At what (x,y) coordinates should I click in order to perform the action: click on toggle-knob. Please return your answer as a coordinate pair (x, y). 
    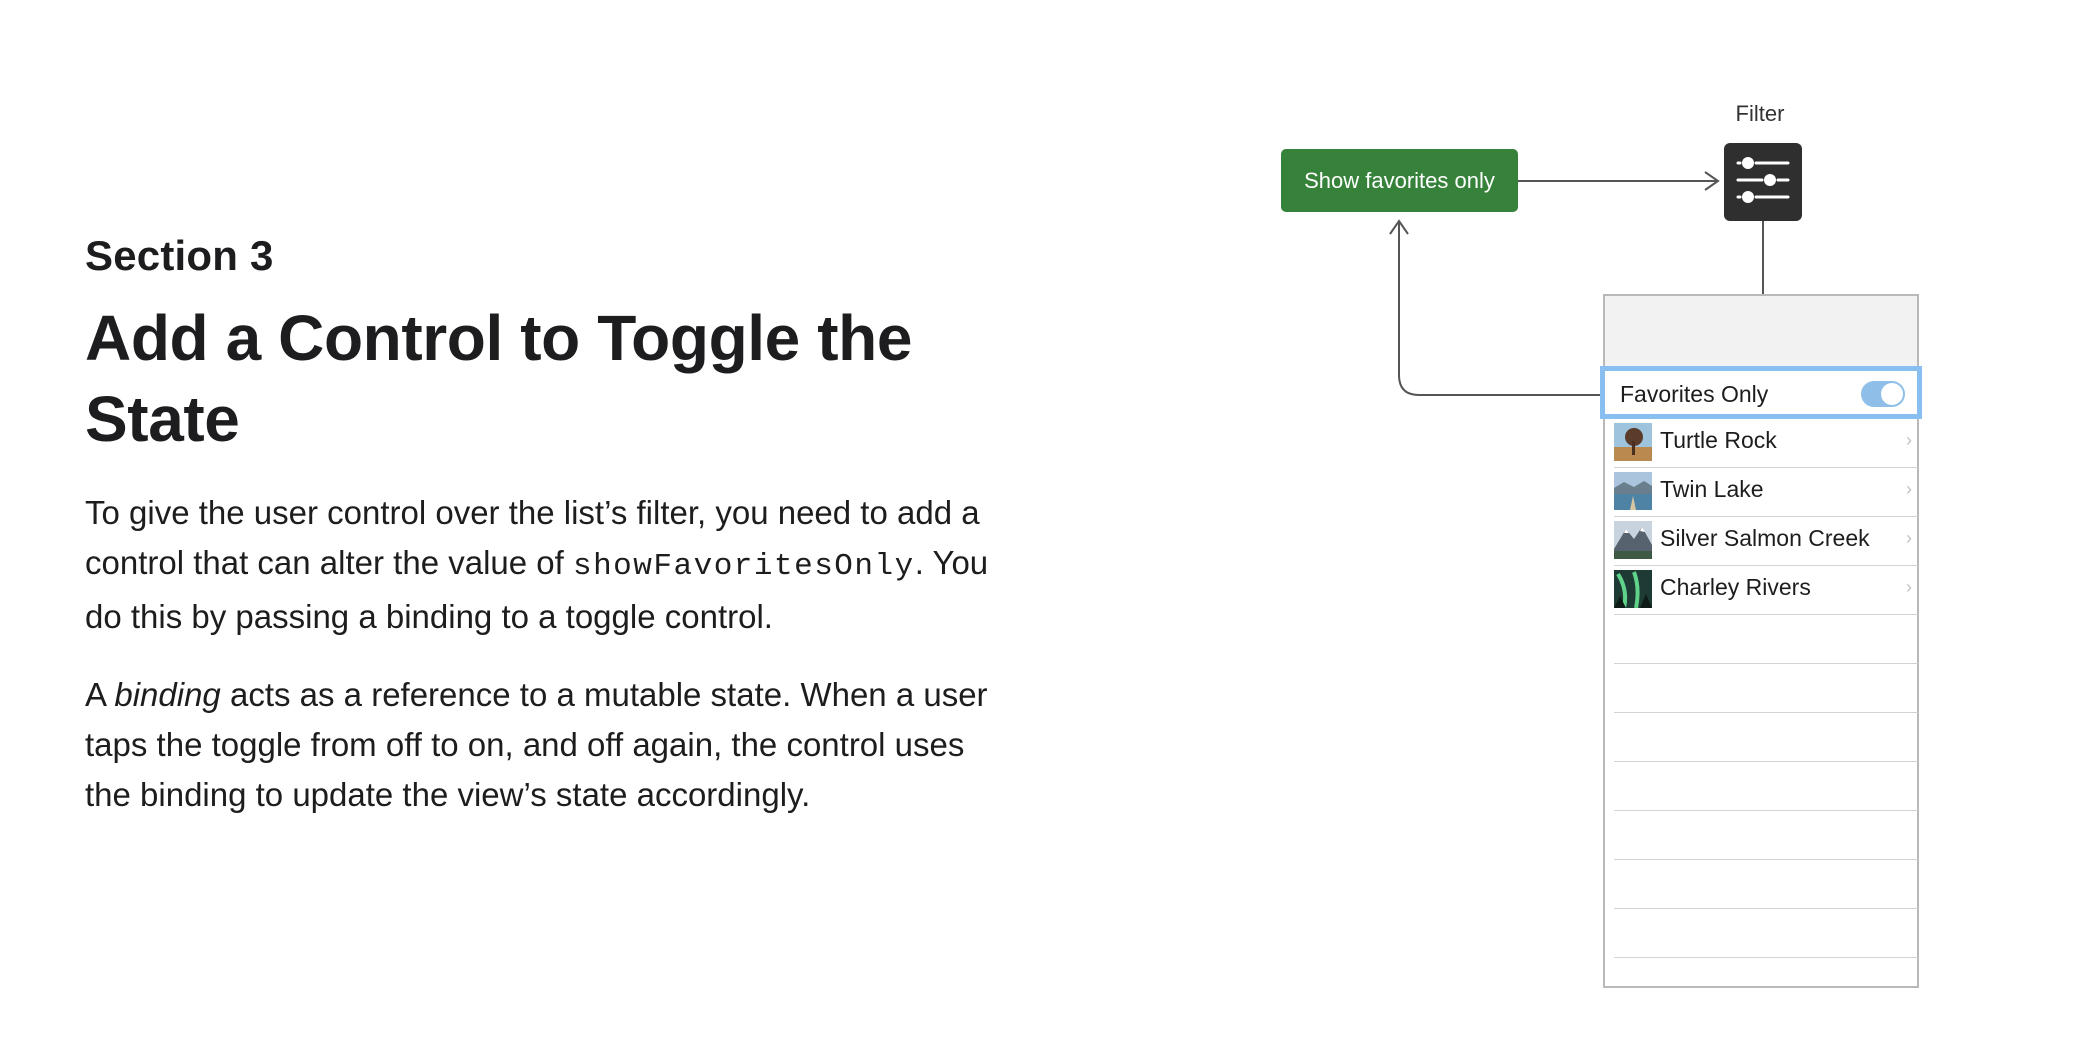
    Looking at the image, I should click on (1892, 394).